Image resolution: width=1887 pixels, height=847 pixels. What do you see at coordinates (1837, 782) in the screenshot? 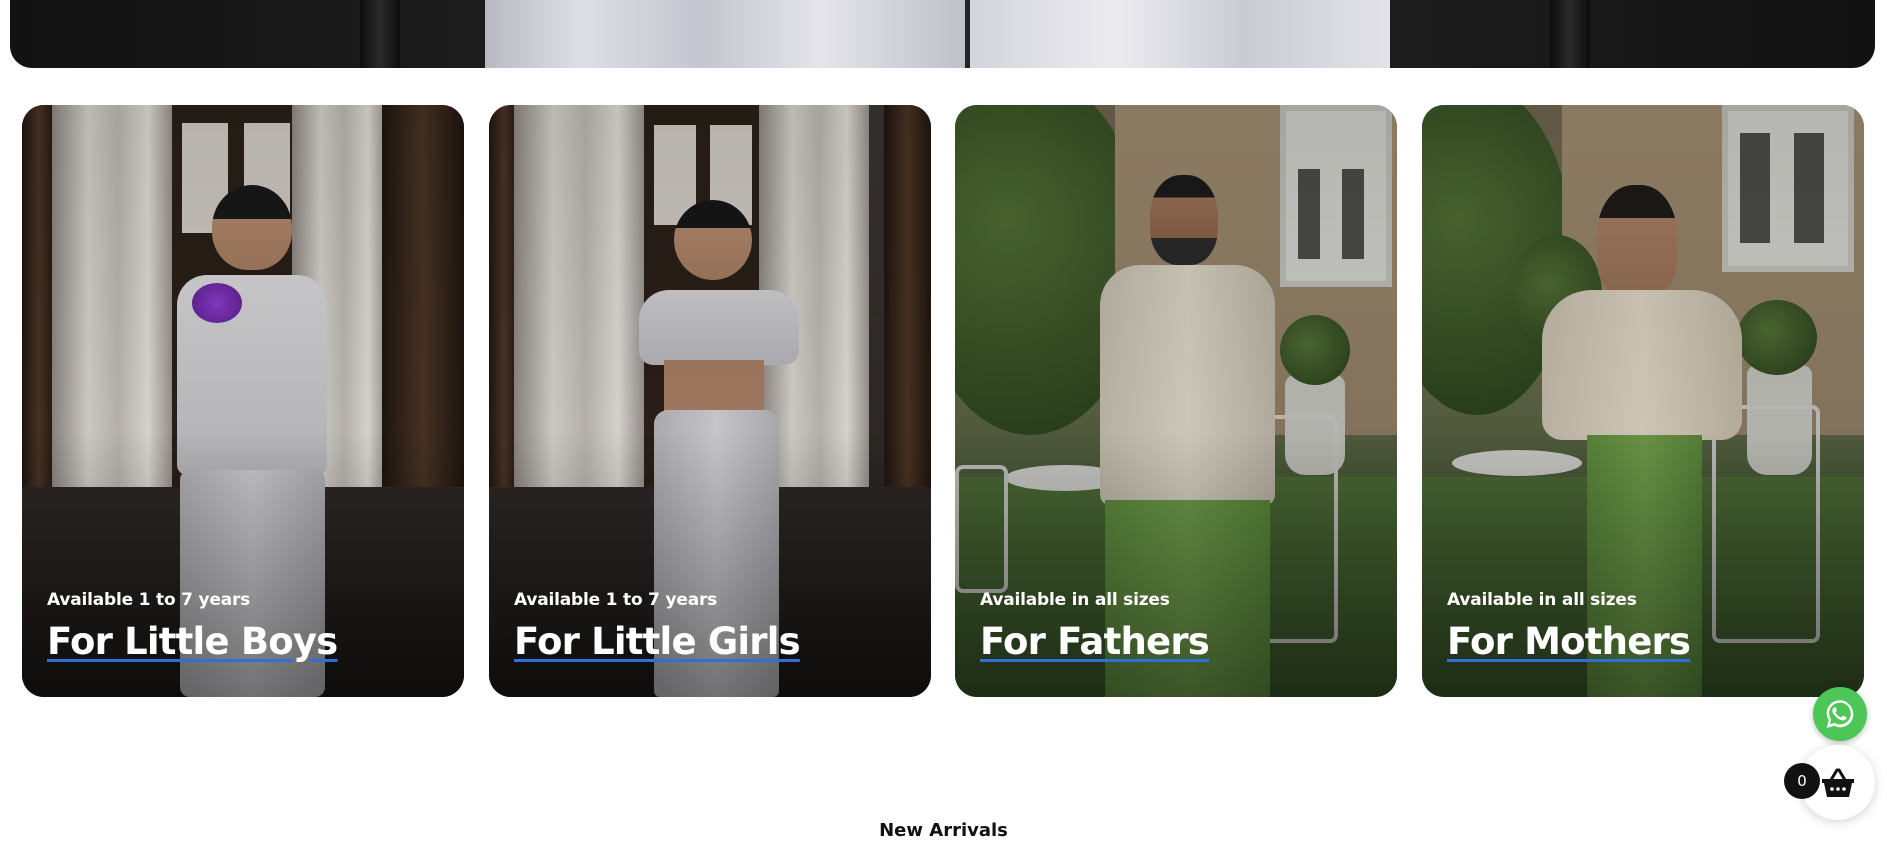
I see `basket-icon` at bounding box center [1837, 782].